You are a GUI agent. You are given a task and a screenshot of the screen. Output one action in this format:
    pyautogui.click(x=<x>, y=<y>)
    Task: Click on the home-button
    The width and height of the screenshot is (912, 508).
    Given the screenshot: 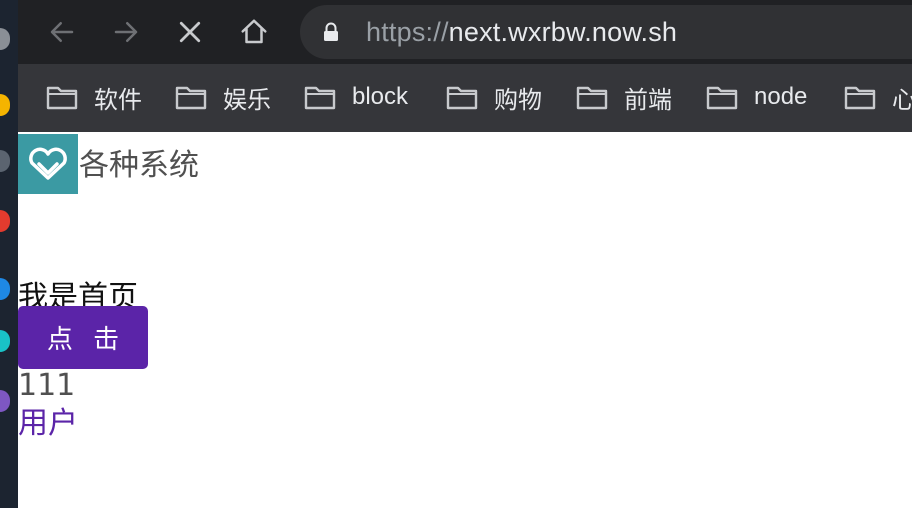 What is the action you would take?
    pyautogui.click(x=254, y=32)
    